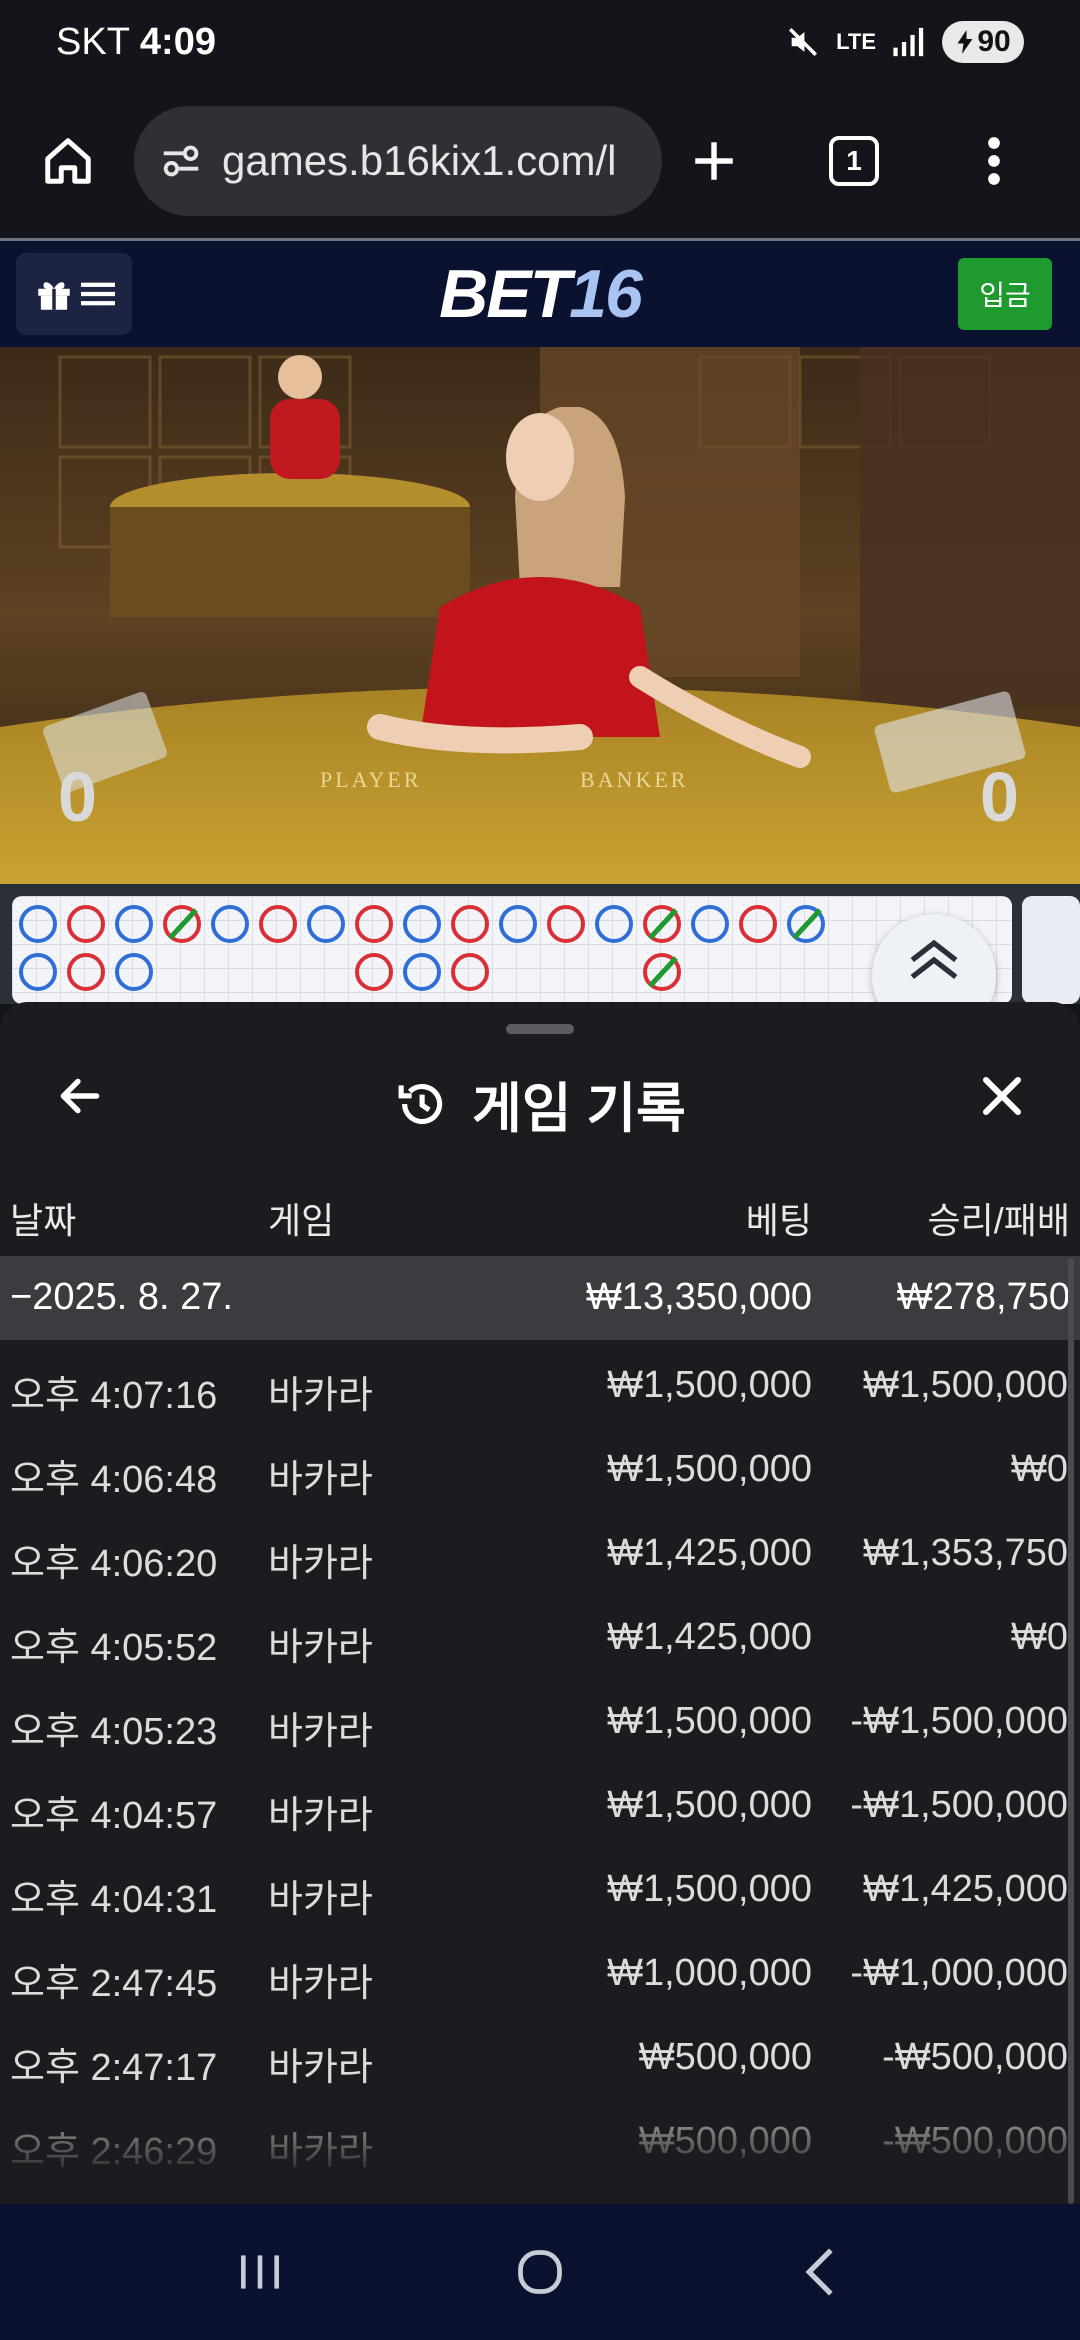 The width and height of the screenshot is (1080, 2340). What do you see at coordinates (540, 1382) in the screenshot?
I see `table-row: 오후 4:07:16 바카라 ₩1,500,000 ₩1,500,000` at bounding box center [540, 1382].